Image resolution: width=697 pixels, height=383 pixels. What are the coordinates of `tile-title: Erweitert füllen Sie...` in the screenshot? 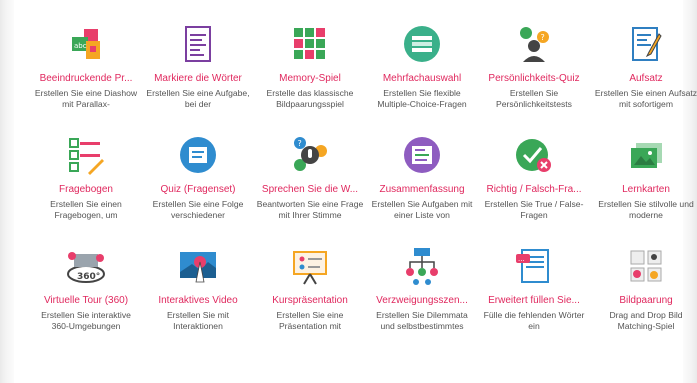 It's located at (534, 300).